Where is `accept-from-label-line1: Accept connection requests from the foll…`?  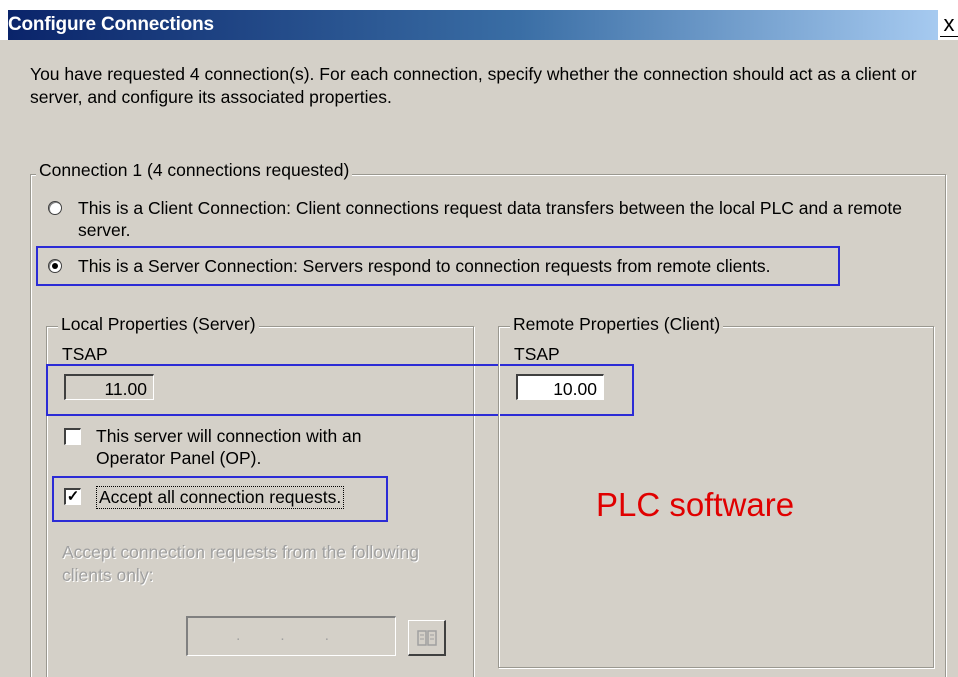 accept-from-label-line1: Accept connection requests from the foll… is located at coordinates (240, 552).